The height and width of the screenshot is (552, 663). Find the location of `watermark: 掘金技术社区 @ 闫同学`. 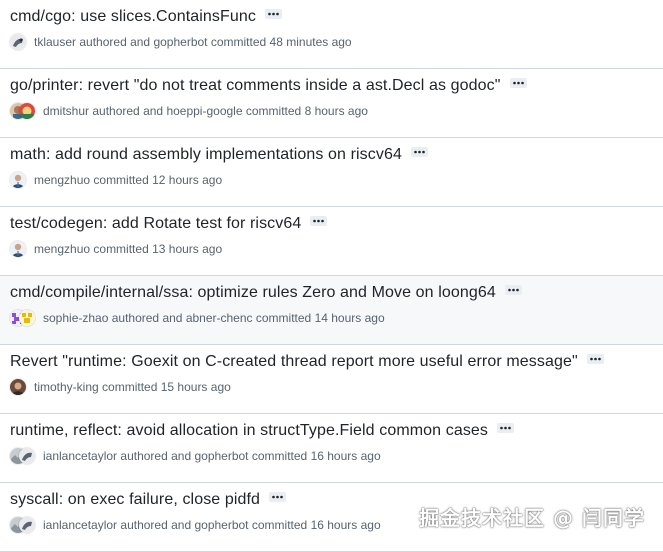

watermark: 掘金技术社区 @ 闫同学 is located at coordinates (532, 518).